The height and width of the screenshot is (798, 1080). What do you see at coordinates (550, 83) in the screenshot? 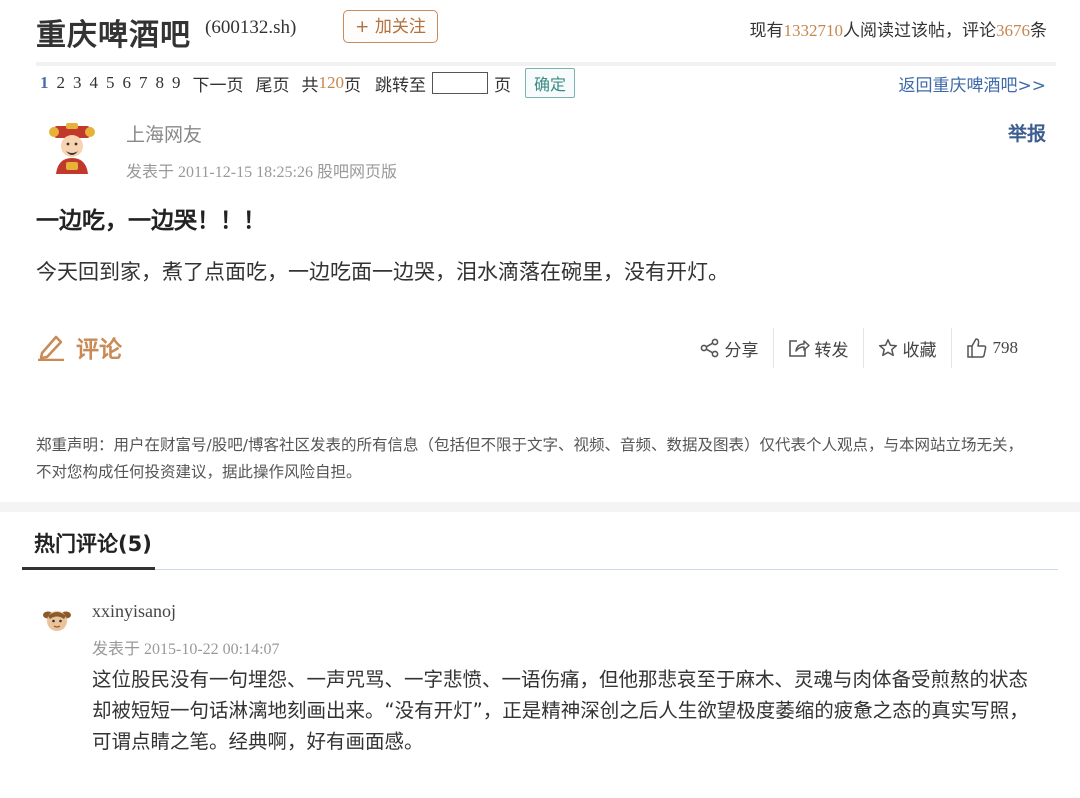
I see `confirm-button: 确定` at bounding box center [550, 83].